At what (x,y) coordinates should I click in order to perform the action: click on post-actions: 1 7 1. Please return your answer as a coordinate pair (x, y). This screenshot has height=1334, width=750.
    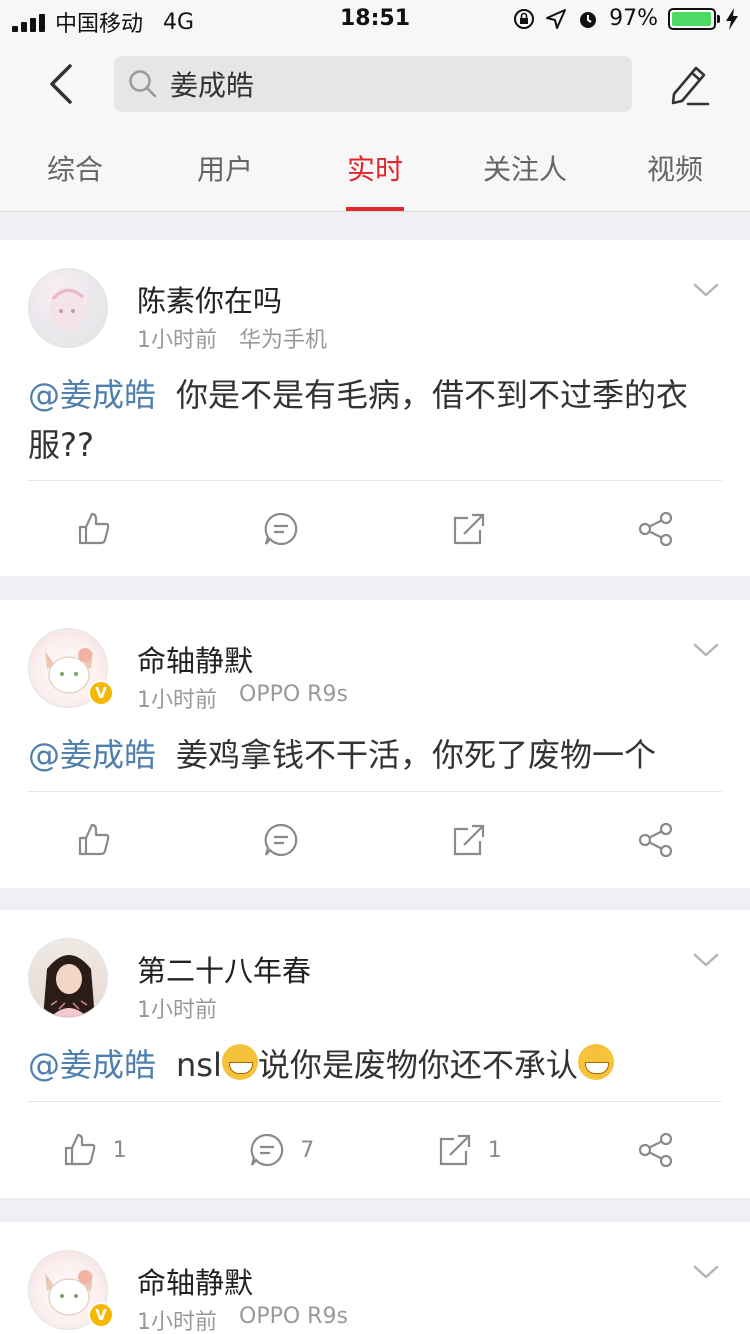
    Looking at the image, I should click on (375, 1150).